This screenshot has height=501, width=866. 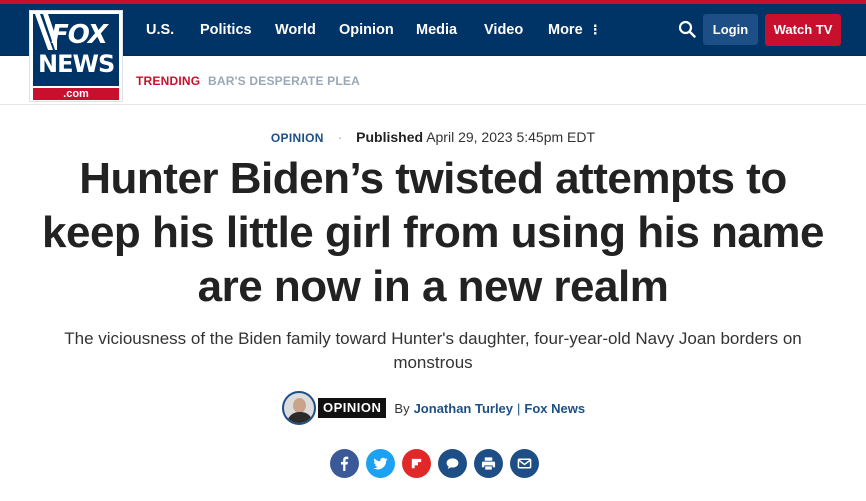 I want to click on flipboard-icon, so click(x=416, y=463).